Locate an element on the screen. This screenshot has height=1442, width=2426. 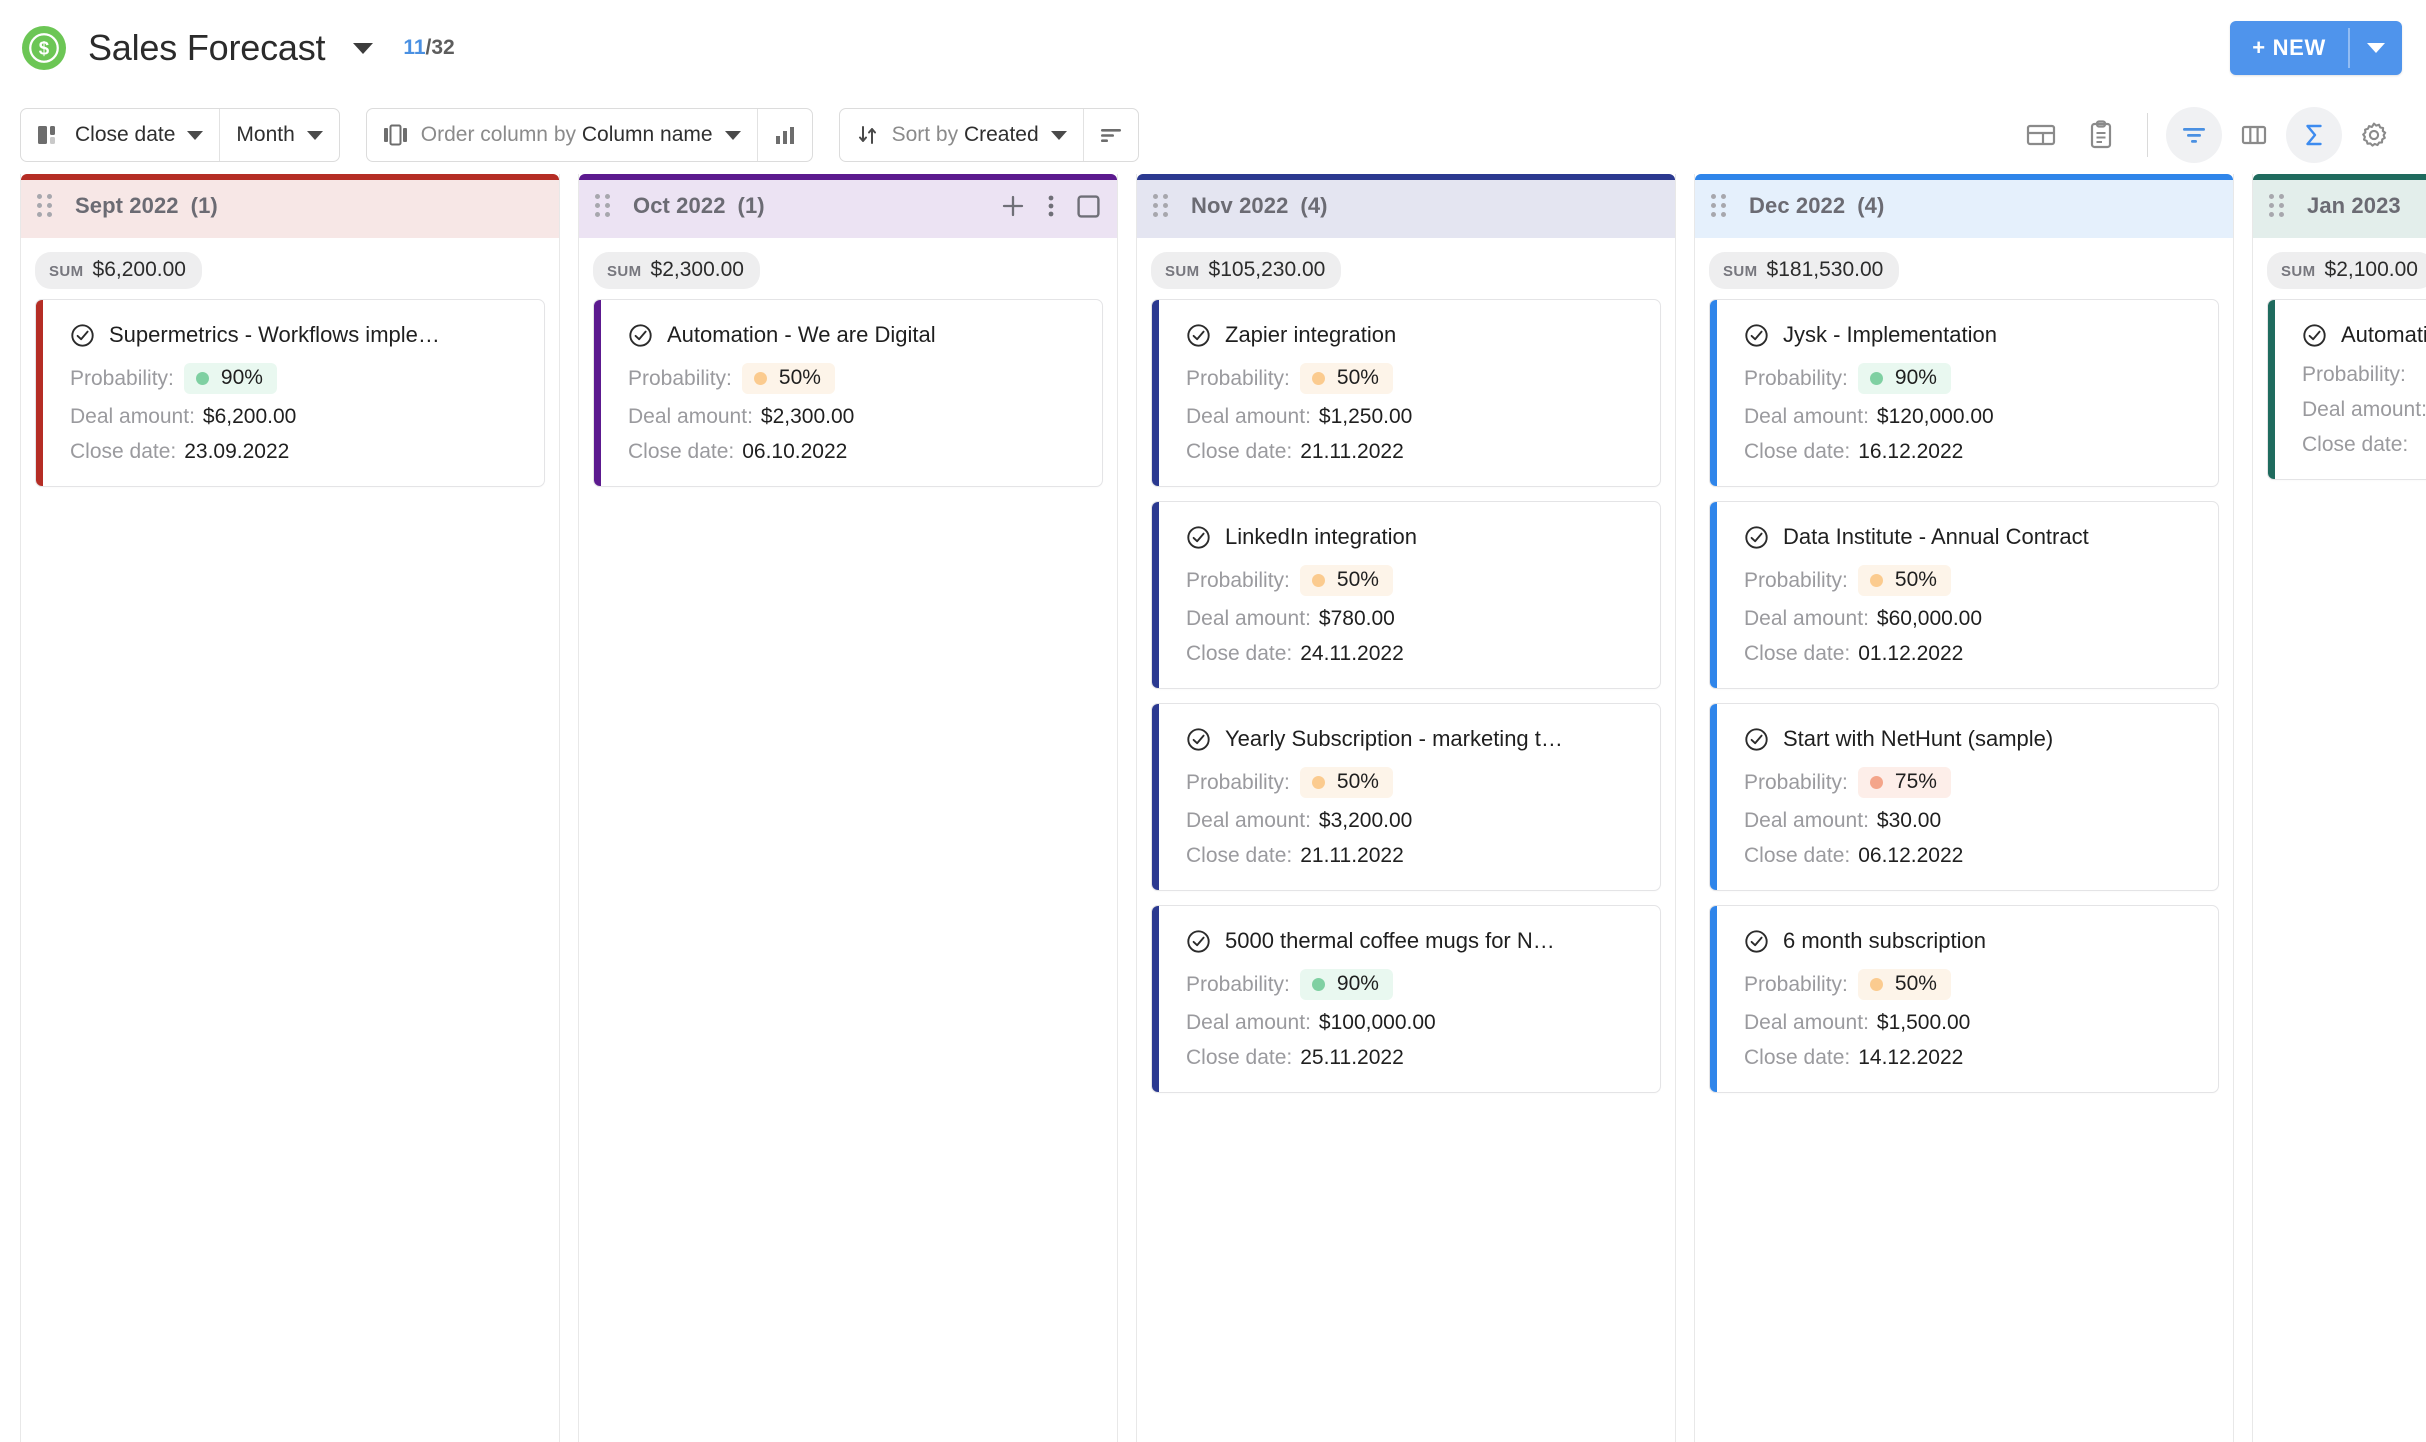
column-accent-bar is located at coordinates (290, 177).